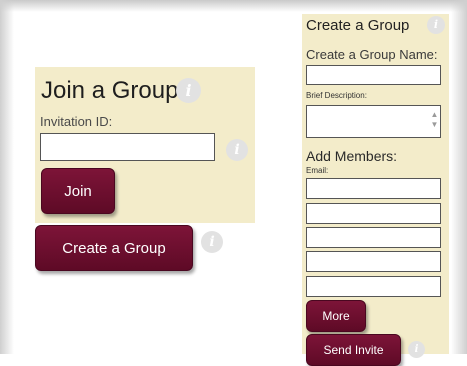 The height and width of the screenshot is (366, 467). What do you see at coordinates (459, 177) in the screenshot?
I see `frame-shadow-right` at bounding box center [459, 177].